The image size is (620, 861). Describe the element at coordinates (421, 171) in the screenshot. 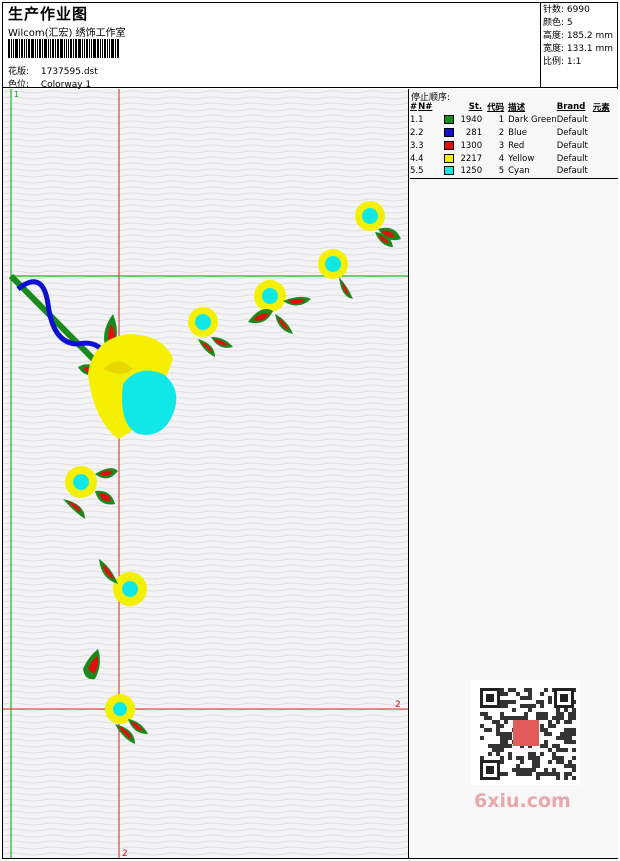

I see `row-n: 5` at that location.